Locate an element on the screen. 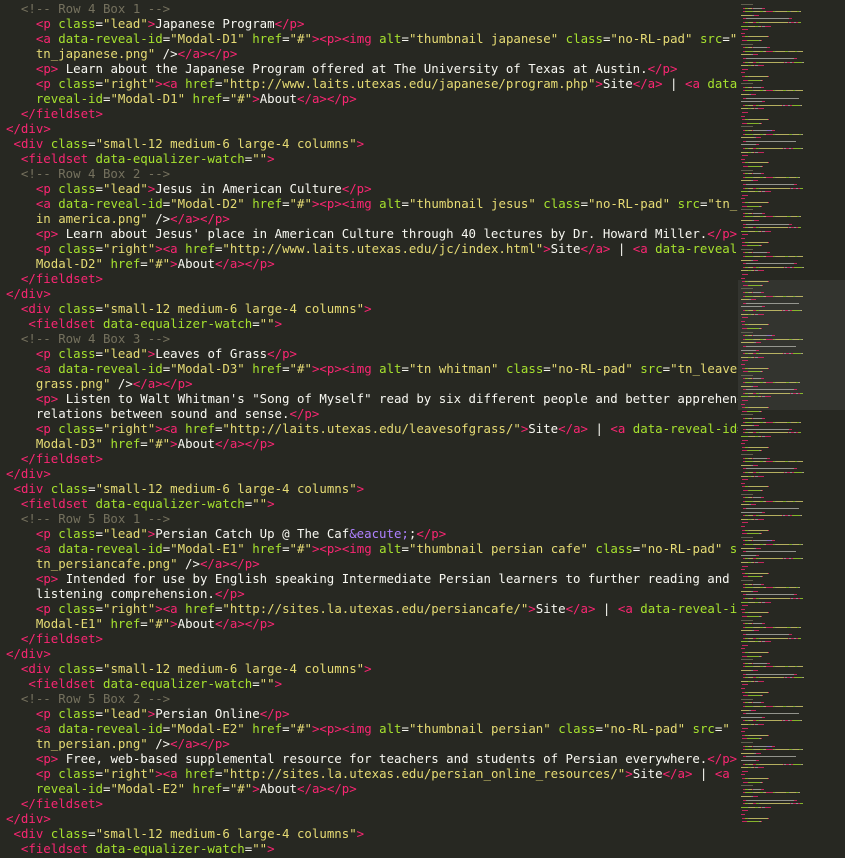 The image size is (845, 858). code-token: <!-- Row 4 Box 1 --> is located at coordinates (88, 8).